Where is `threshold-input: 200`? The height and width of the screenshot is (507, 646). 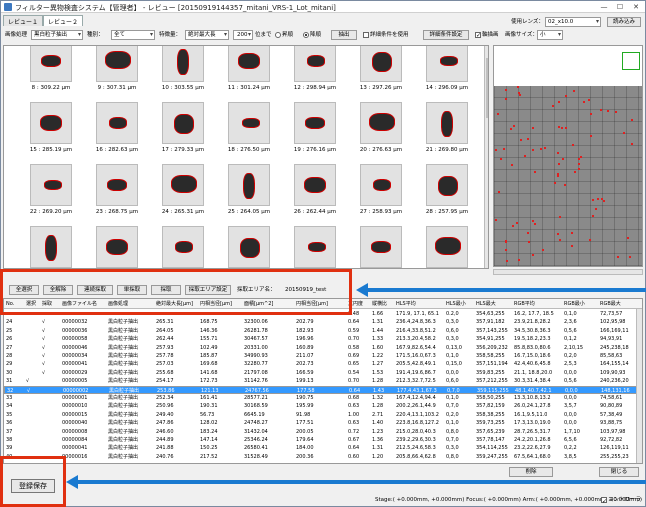
threshold-input: 200 is located at coordinates (243, 35).